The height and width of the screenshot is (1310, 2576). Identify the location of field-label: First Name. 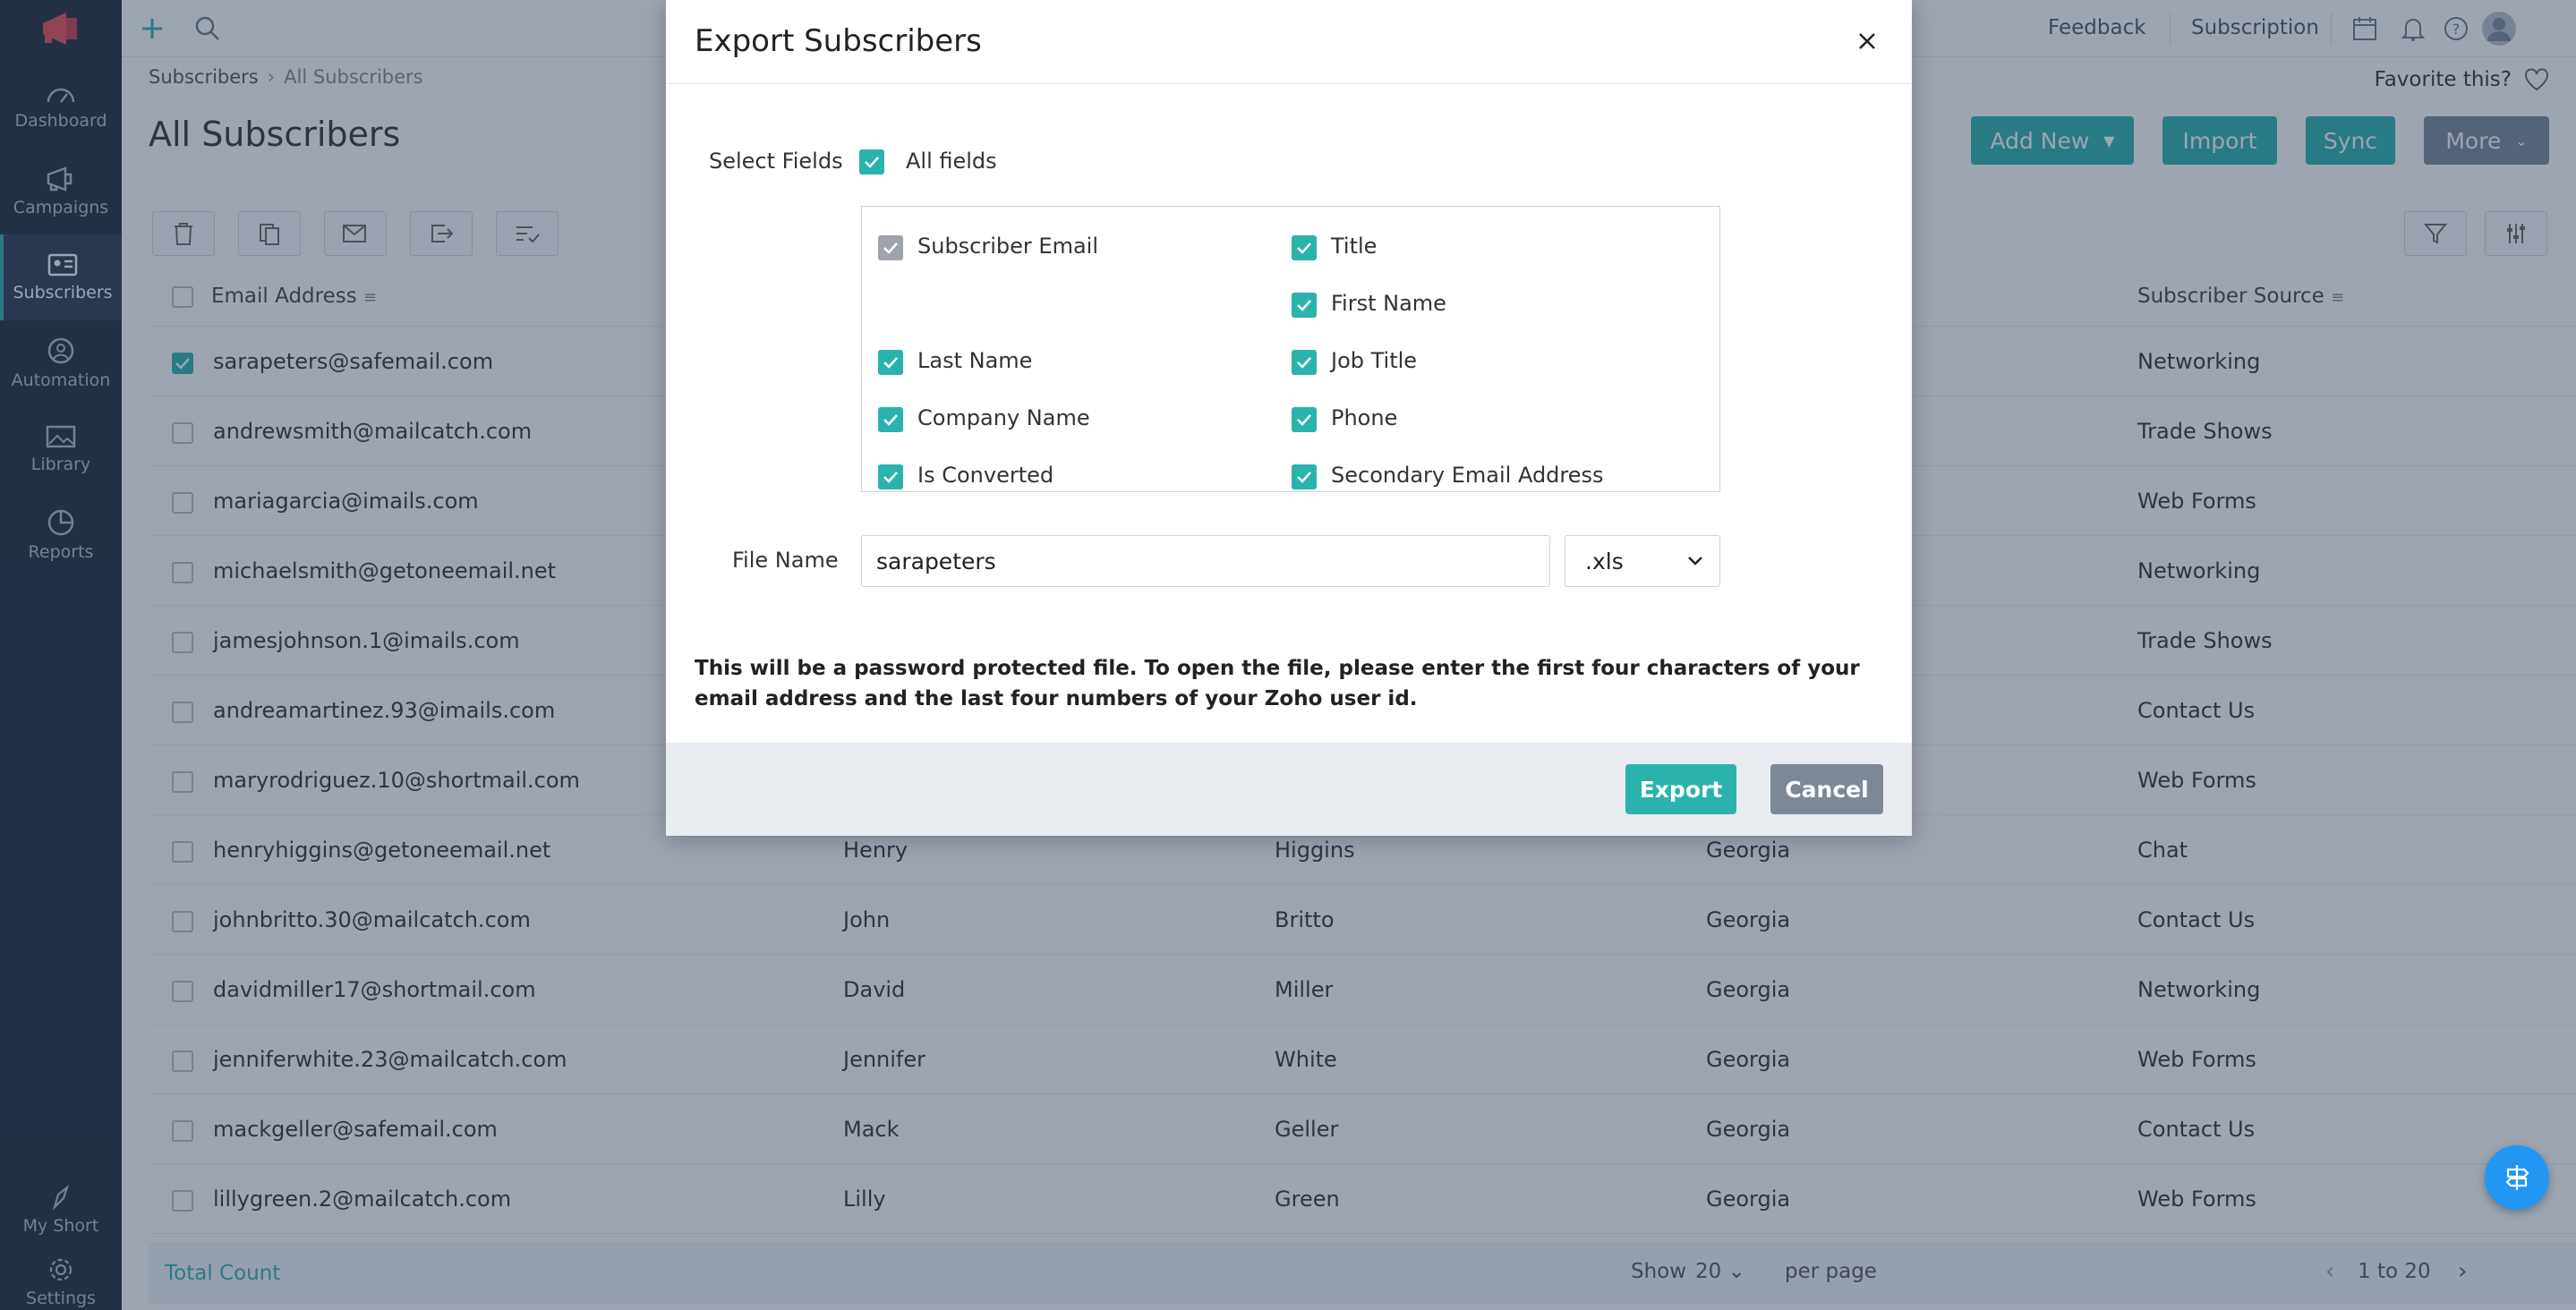
(1388, 303).